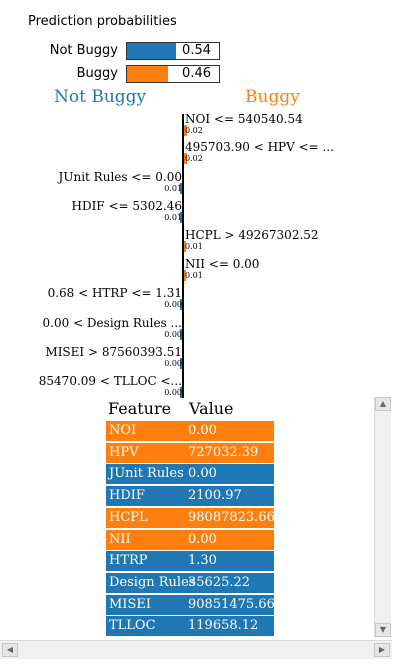 Image resolution: width=400 pixels, height=667 pixels. What do you see at coordinates (196, 649) in the screenshot?
I see `horizontal-scrollbar: ◀ ▶` at bounding box center [196, 649].